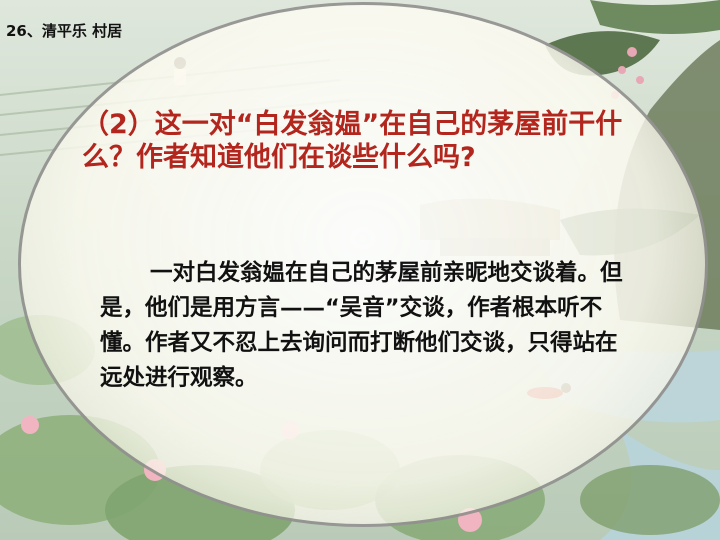 The width and height of the screenshot is (720, 540). I want to click on question-text: （2）这一对“白发翁媪”在自己的茅屋前干什么？作者知道他们在谈些什么吗?, so click(352, 141).